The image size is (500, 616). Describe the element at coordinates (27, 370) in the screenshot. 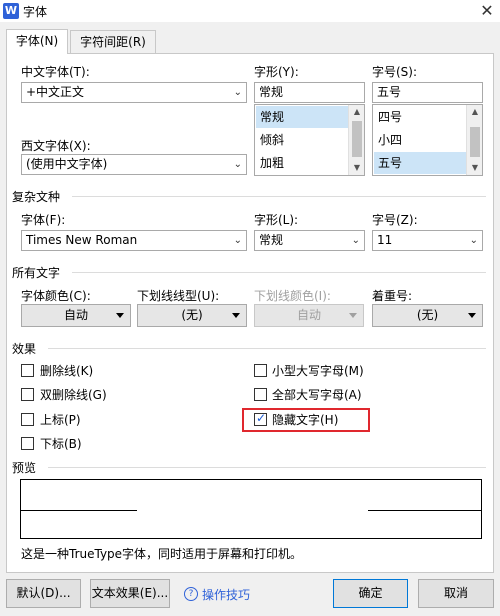

I see `strikethrough-checkbox` at that location.